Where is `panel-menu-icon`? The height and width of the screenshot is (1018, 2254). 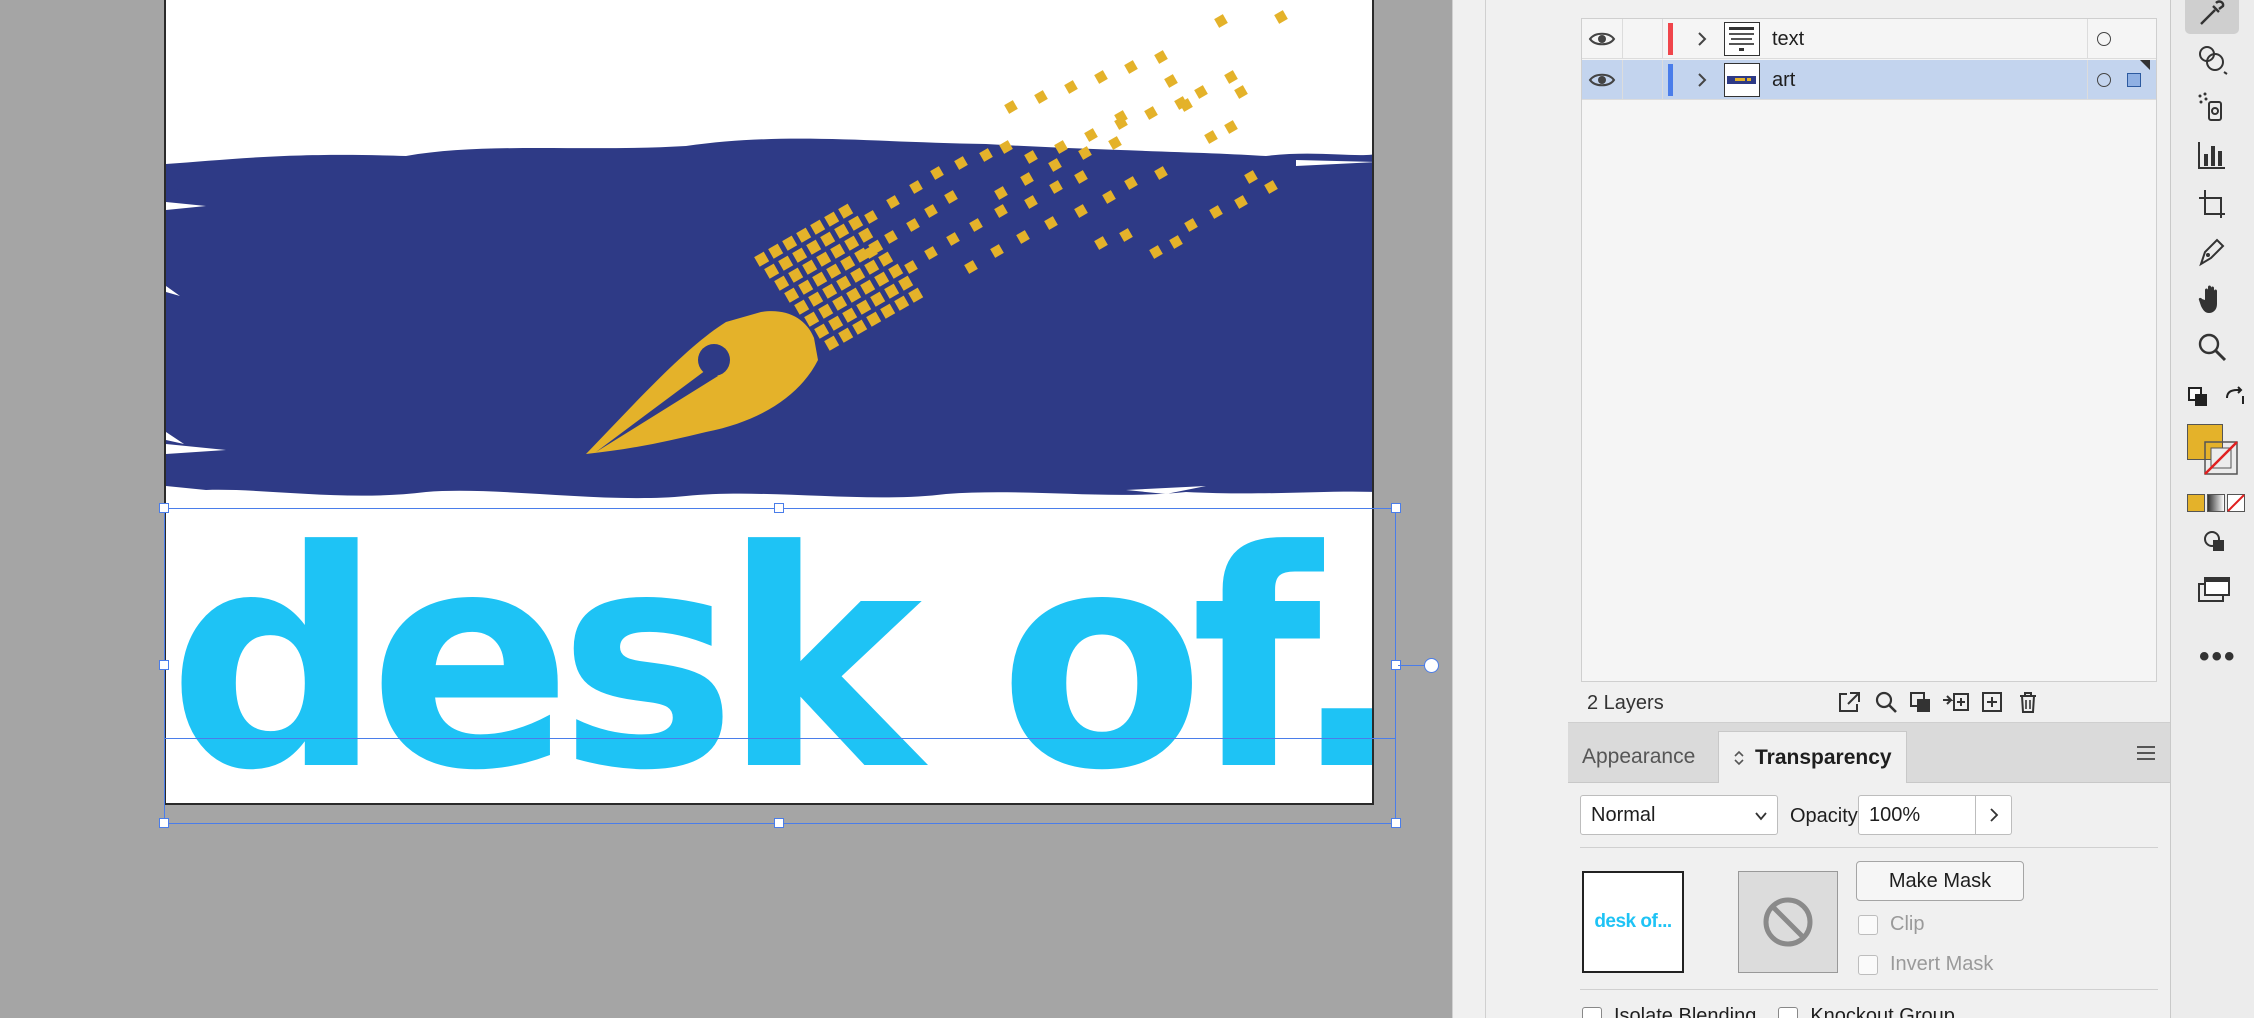 panel-menu-icon is located at coordinates (2146, 753).